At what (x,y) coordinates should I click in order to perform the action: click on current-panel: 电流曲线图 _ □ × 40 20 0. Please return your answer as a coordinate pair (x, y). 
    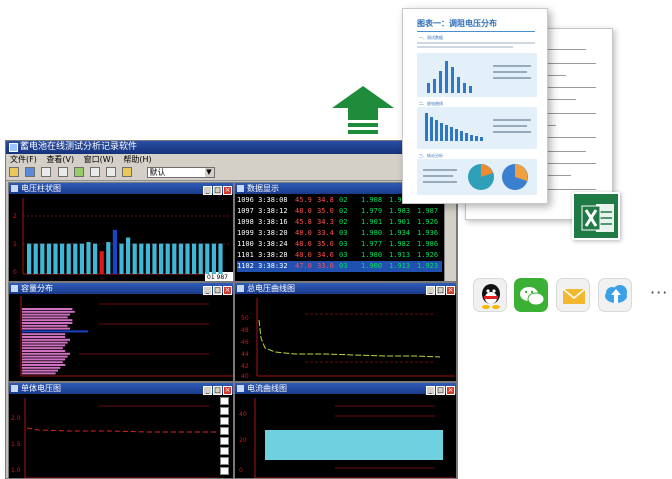
    Looking at the image, I should click on (345, 430).